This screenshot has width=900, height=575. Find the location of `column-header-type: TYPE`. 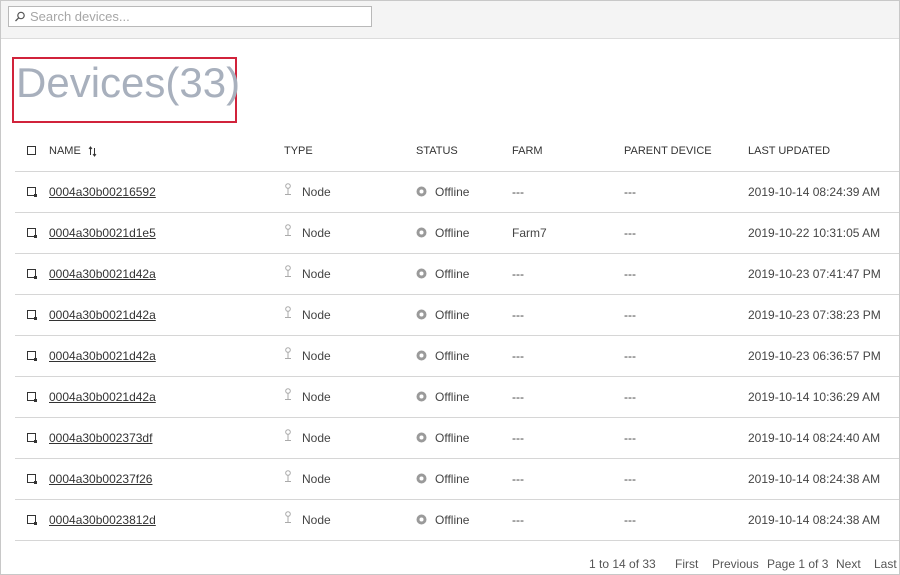

column-header-type: TYPE is located at coordinates (298, 151).